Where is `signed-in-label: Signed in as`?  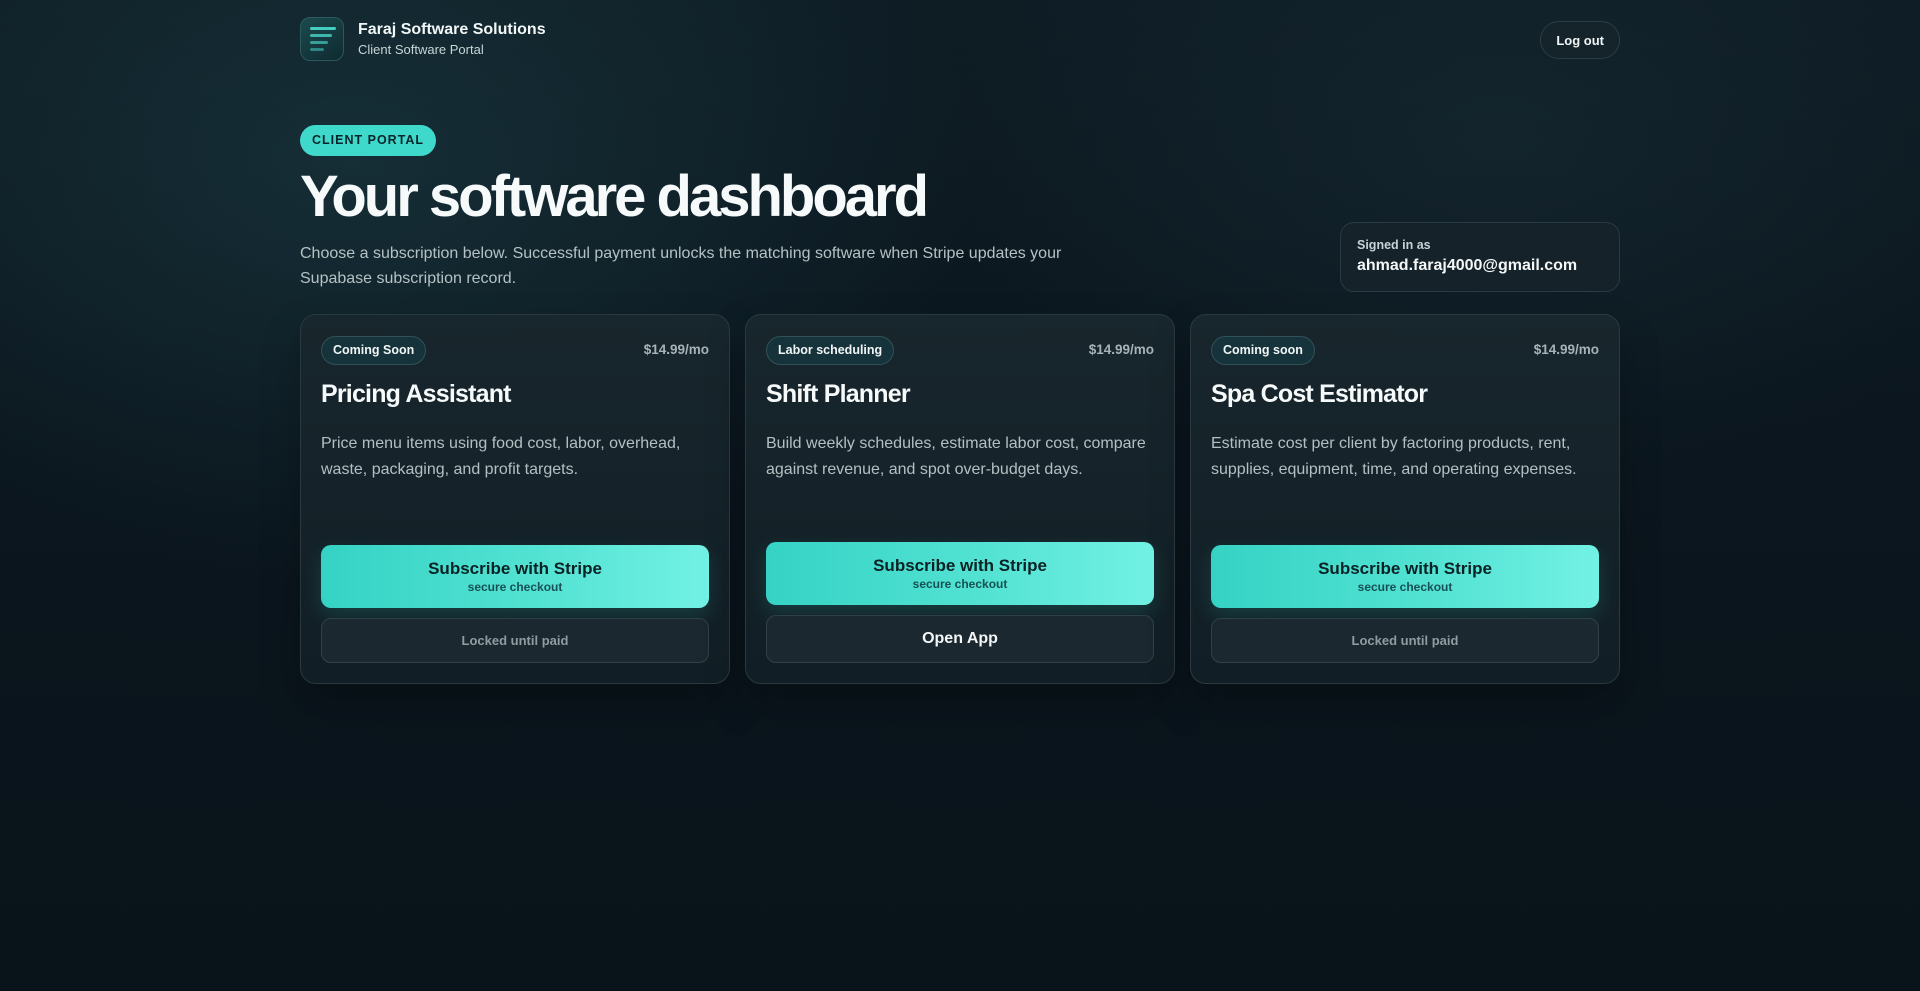 signed-in-label: Signed in as is located at coordinates (1394, 245).